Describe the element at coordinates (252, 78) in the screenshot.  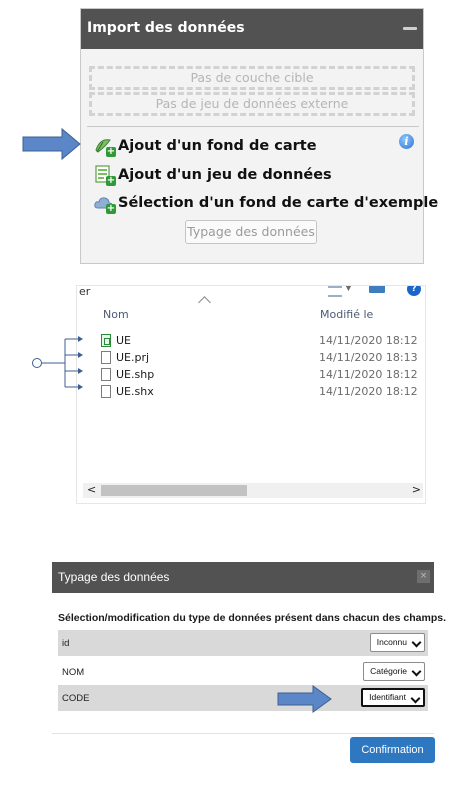
I see `target-layer-slot: Pas de couche cible` at that location.